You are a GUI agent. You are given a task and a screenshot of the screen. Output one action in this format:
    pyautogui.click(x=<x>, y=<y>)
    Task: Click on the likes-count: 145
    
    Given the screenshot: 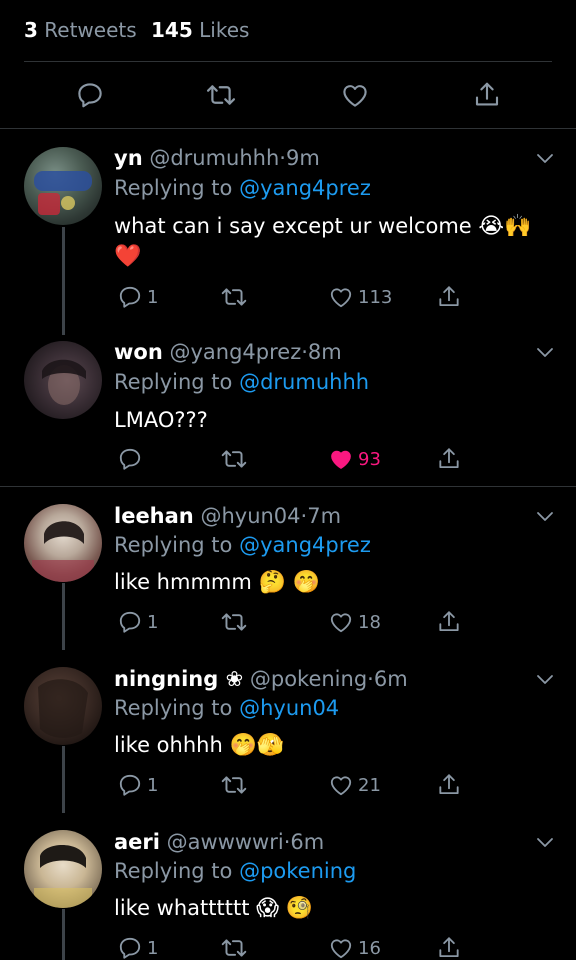 What is the action you would take?
    pyautogui.click(x=172, y=30)
    